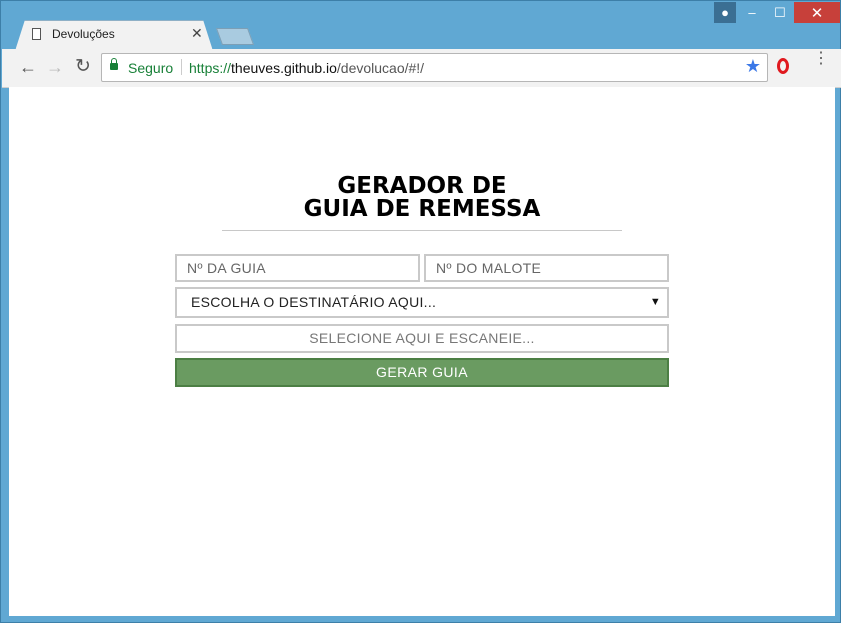 Image resolution: width=841 pixels, height=623 pixels. What do you see at coordinates (422, 186) in the screenshot?
I see `title-line-1: GERADOR DE` at bounding box center [422, 186].